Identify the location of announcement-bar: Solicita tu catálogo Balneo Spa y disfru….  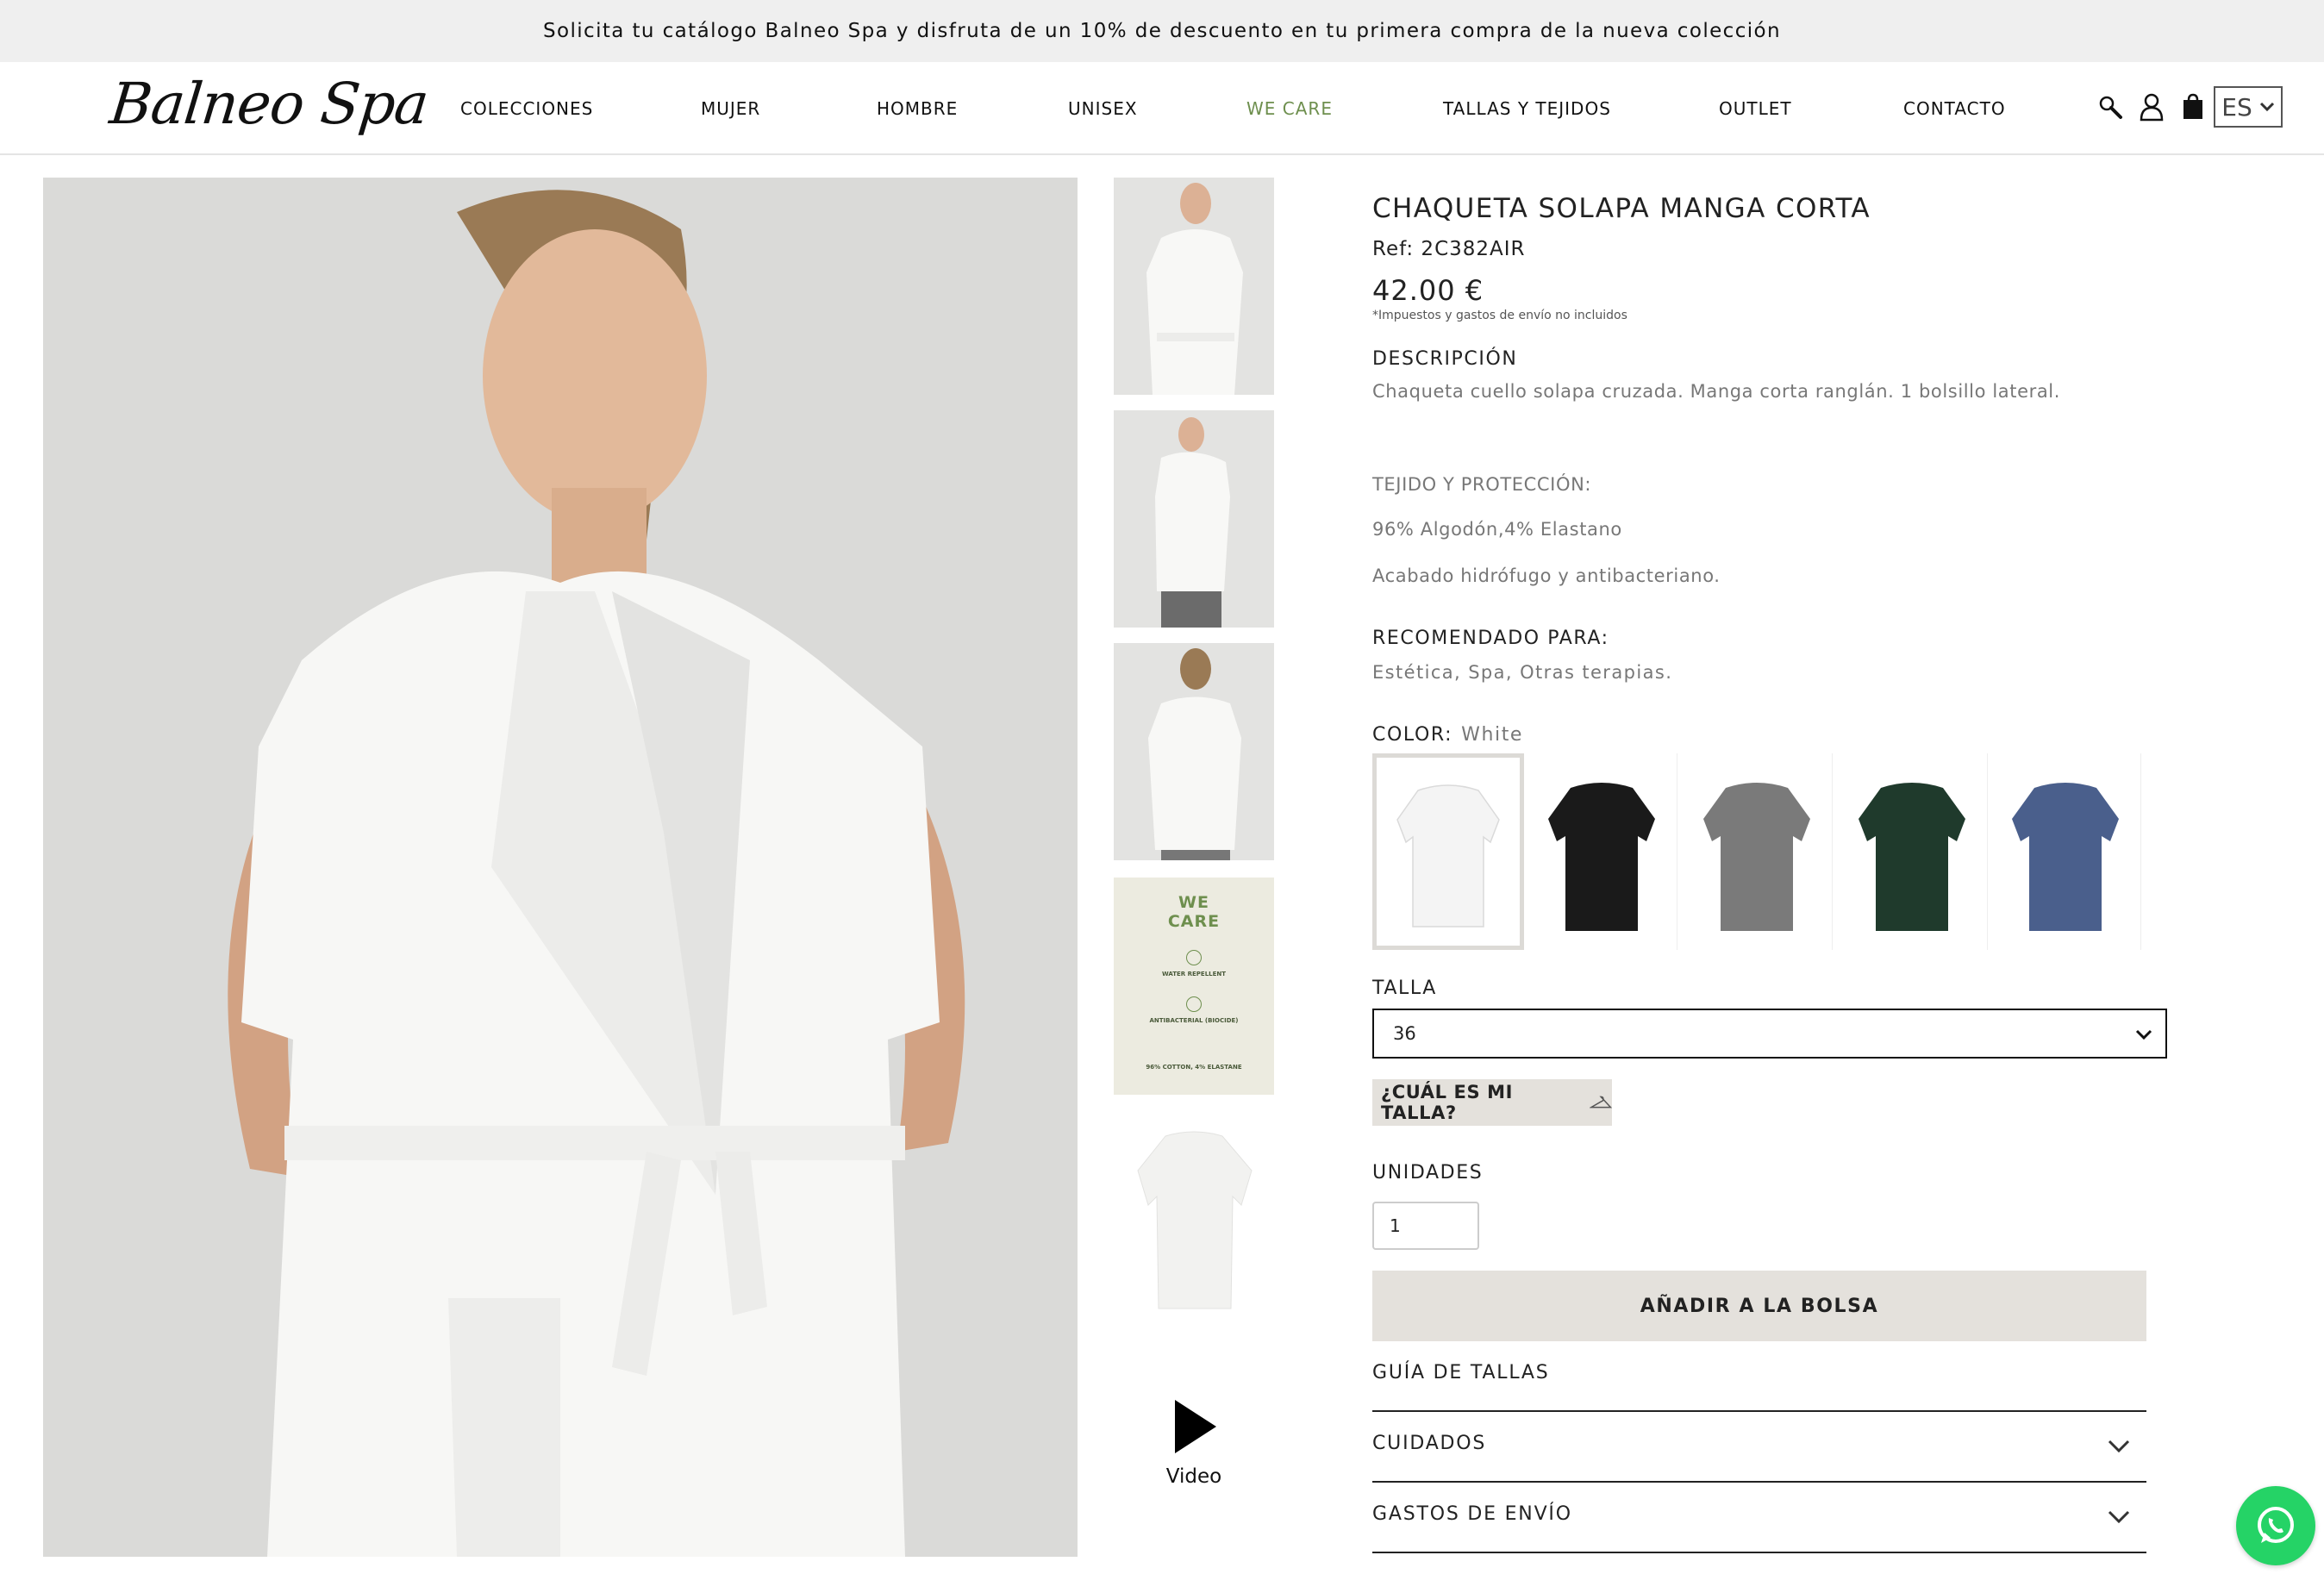
(1162, 31).